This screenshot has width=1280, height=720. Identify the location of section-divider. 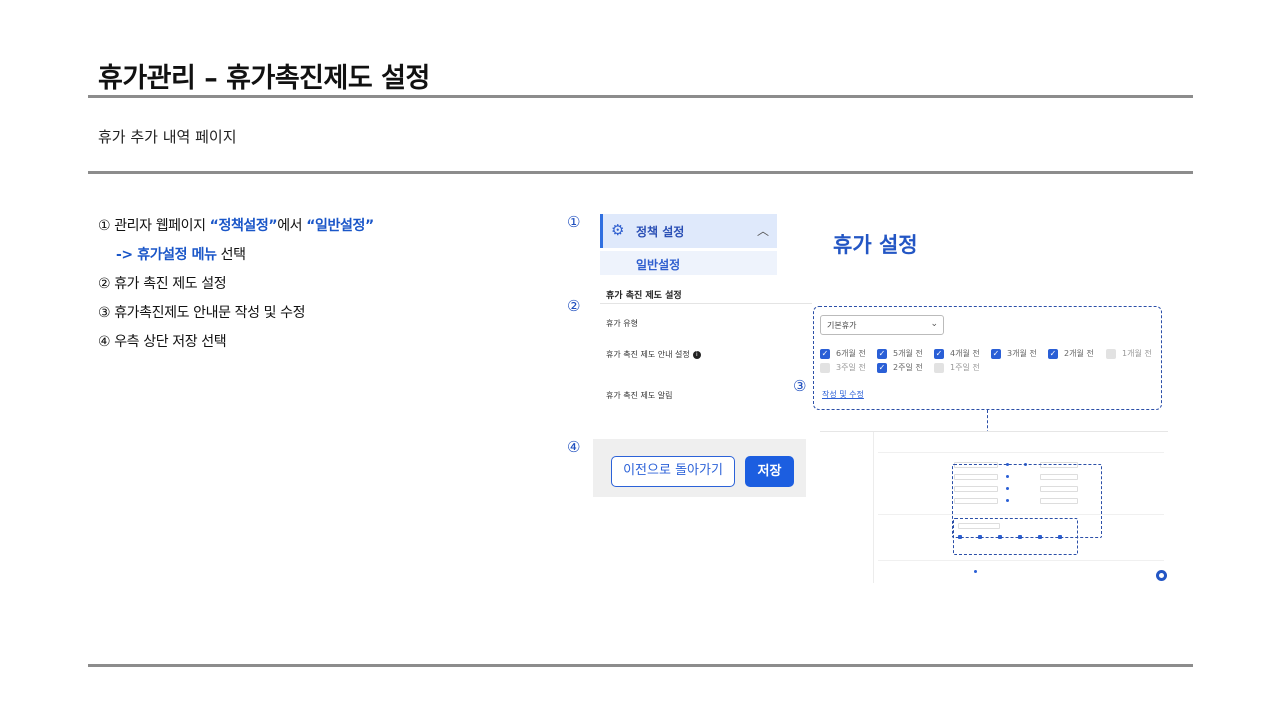
(706, 303).